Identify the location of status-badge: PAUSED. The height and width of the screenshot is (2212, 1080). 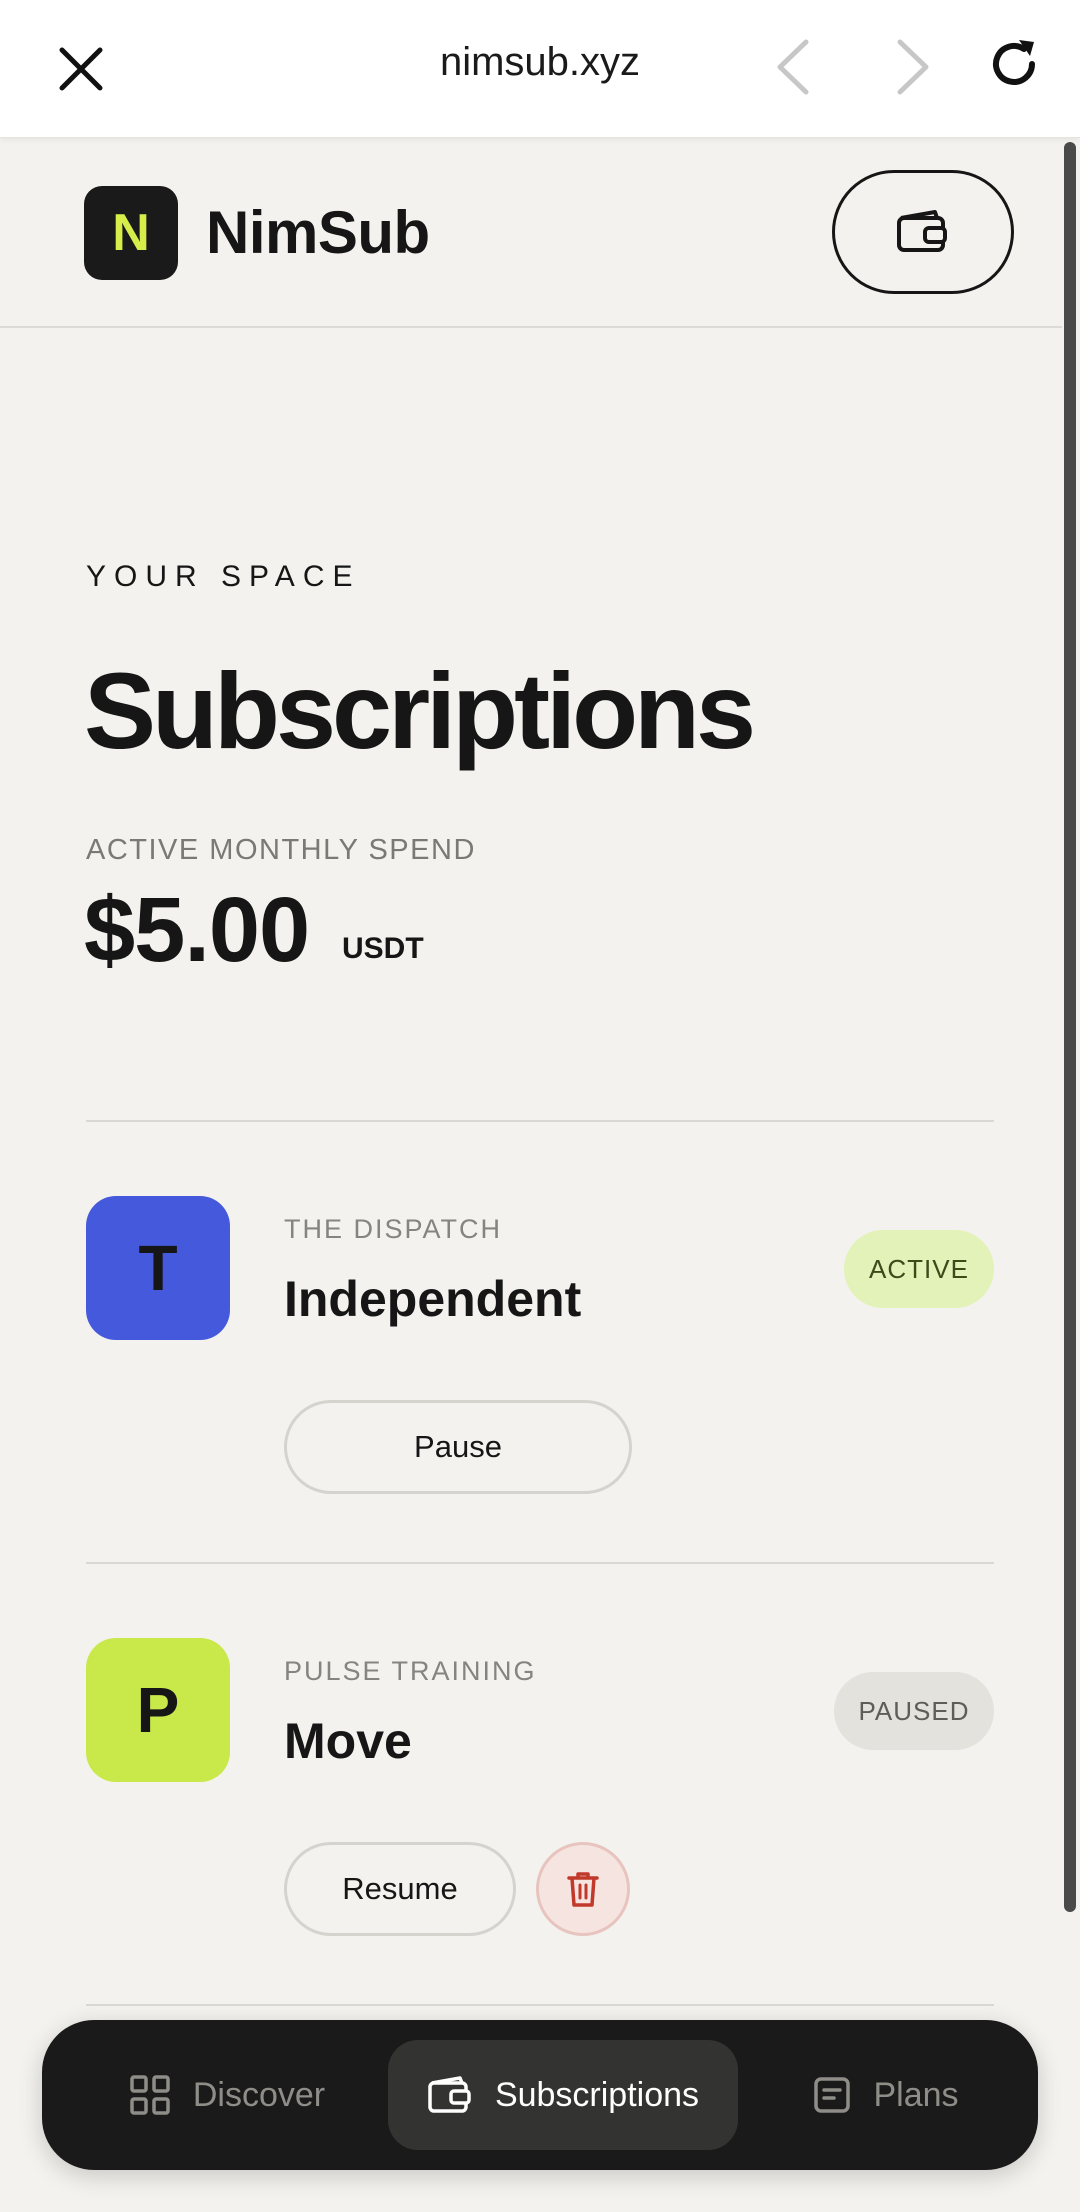
(914, 1711).